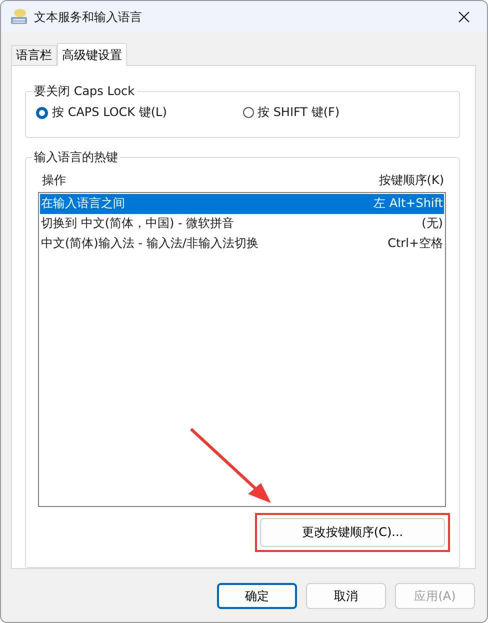  I want to click on key-sequence: 左 Alt+Shift, so click(408, 203).